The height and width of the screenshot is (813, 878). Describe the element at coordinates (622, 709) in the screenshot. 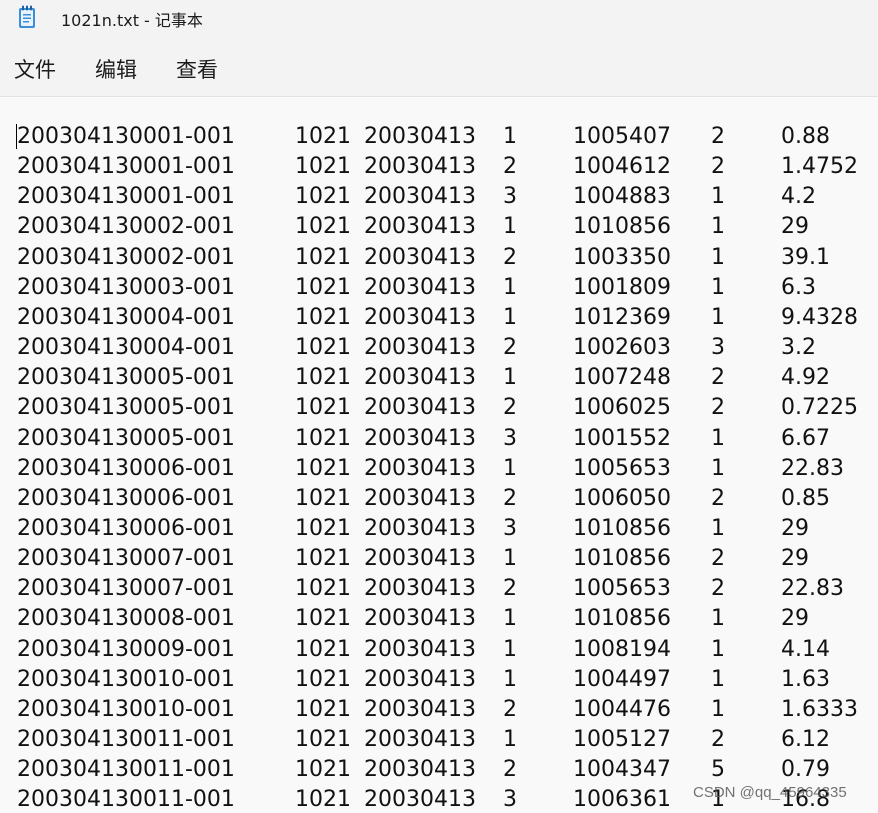

I see `text-field: 1004476` at that location.